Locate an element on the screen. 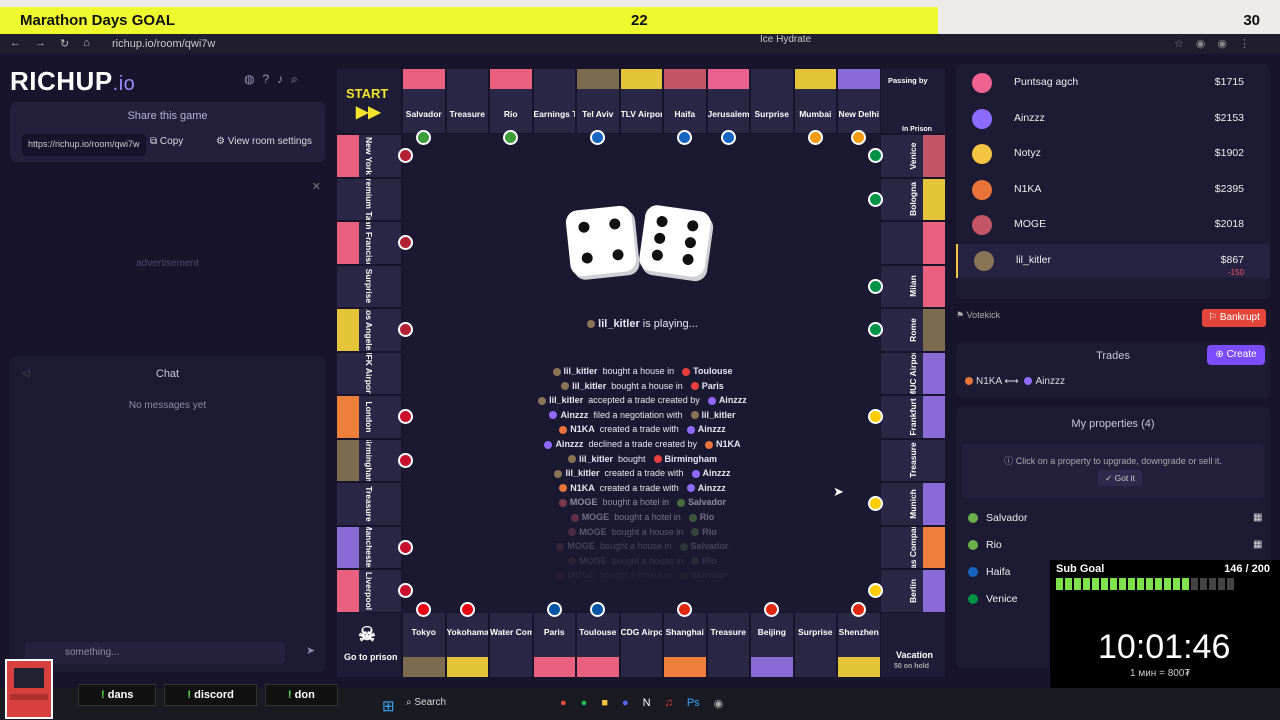  music-icon: ♫ is located at coordinates (669, 703).